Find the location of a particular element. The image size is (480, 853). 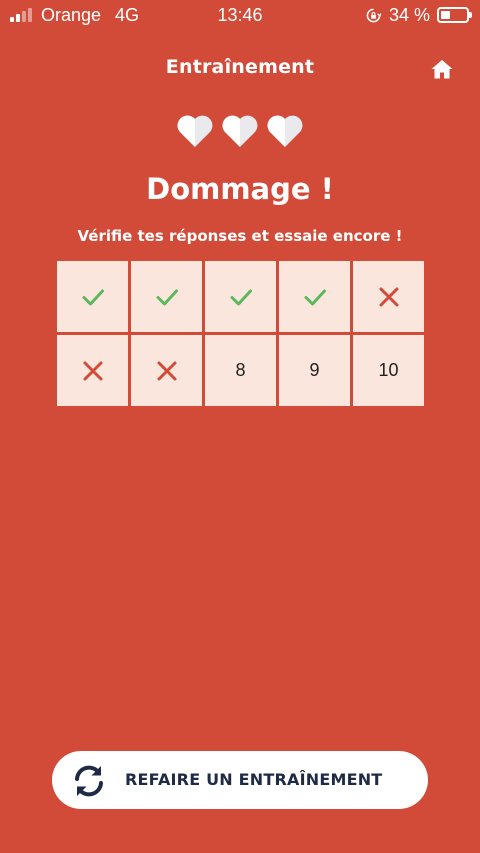

battery-icon is located at coordinates (454, 15).